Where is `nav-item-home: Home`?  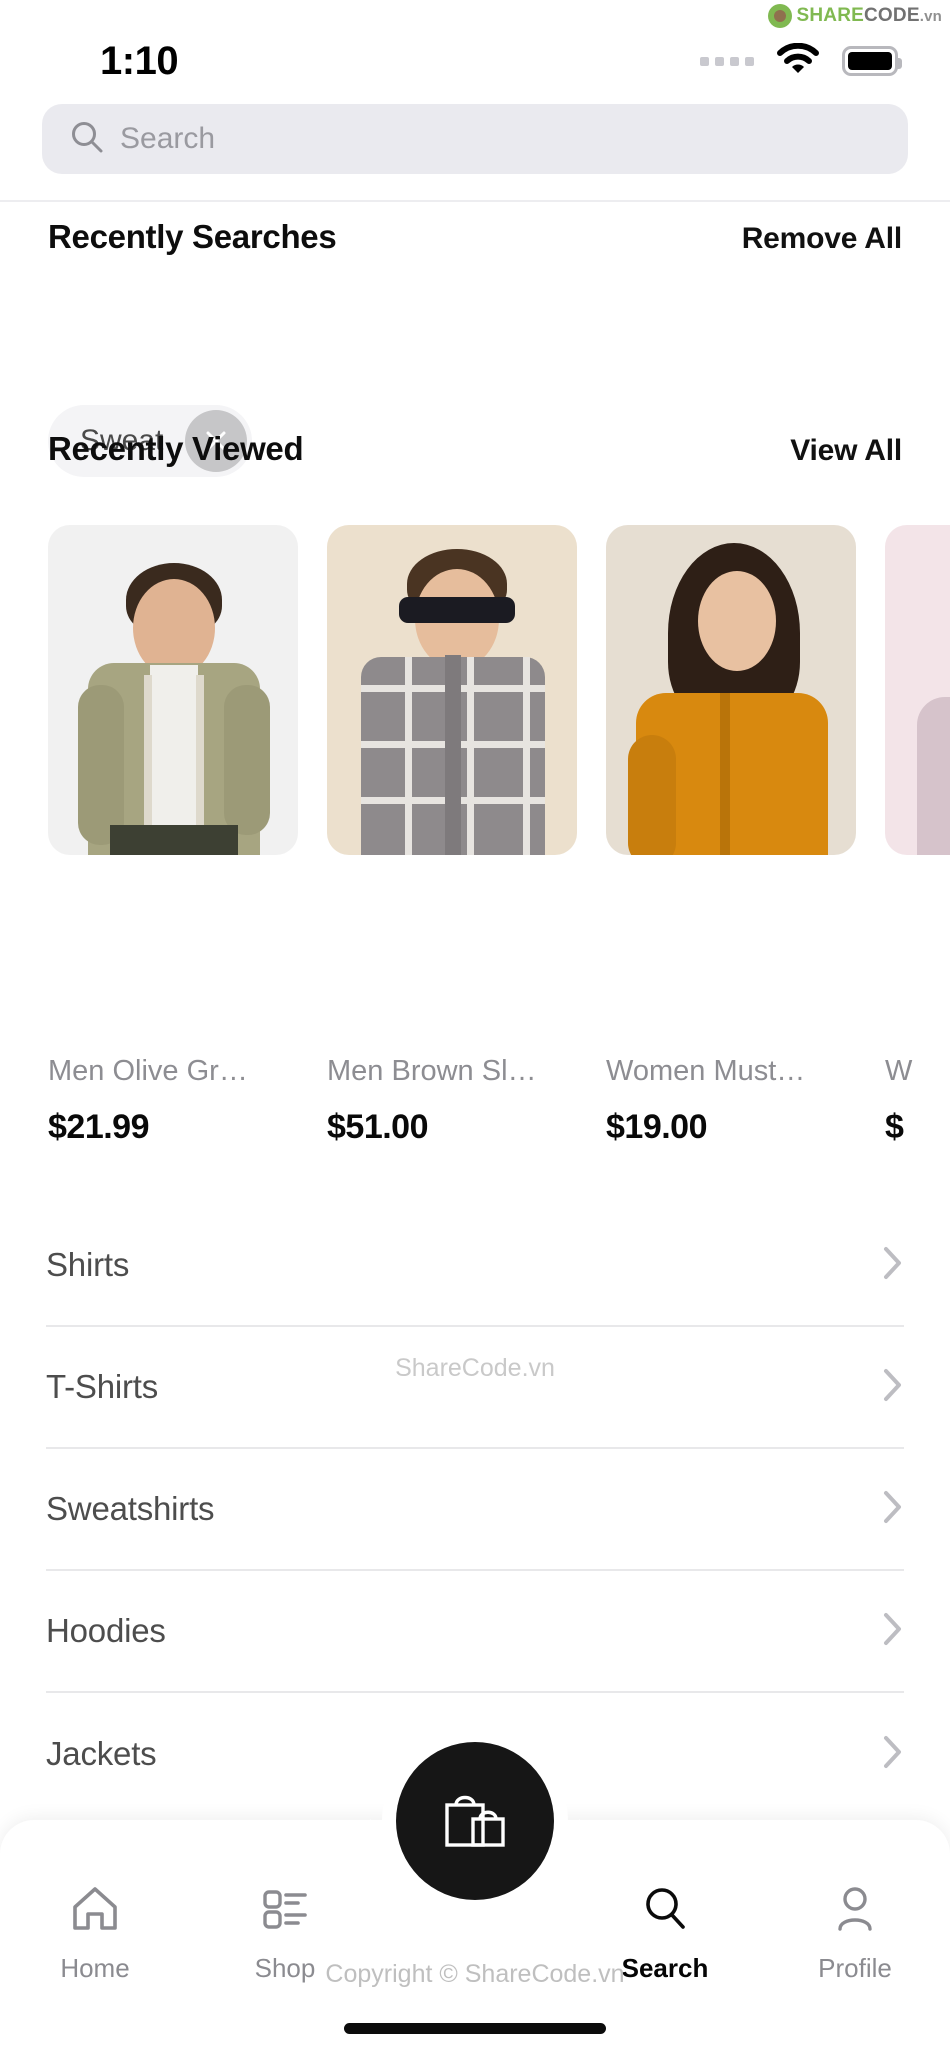 nav-item-home: Home is located at coordinates (95, 1934).